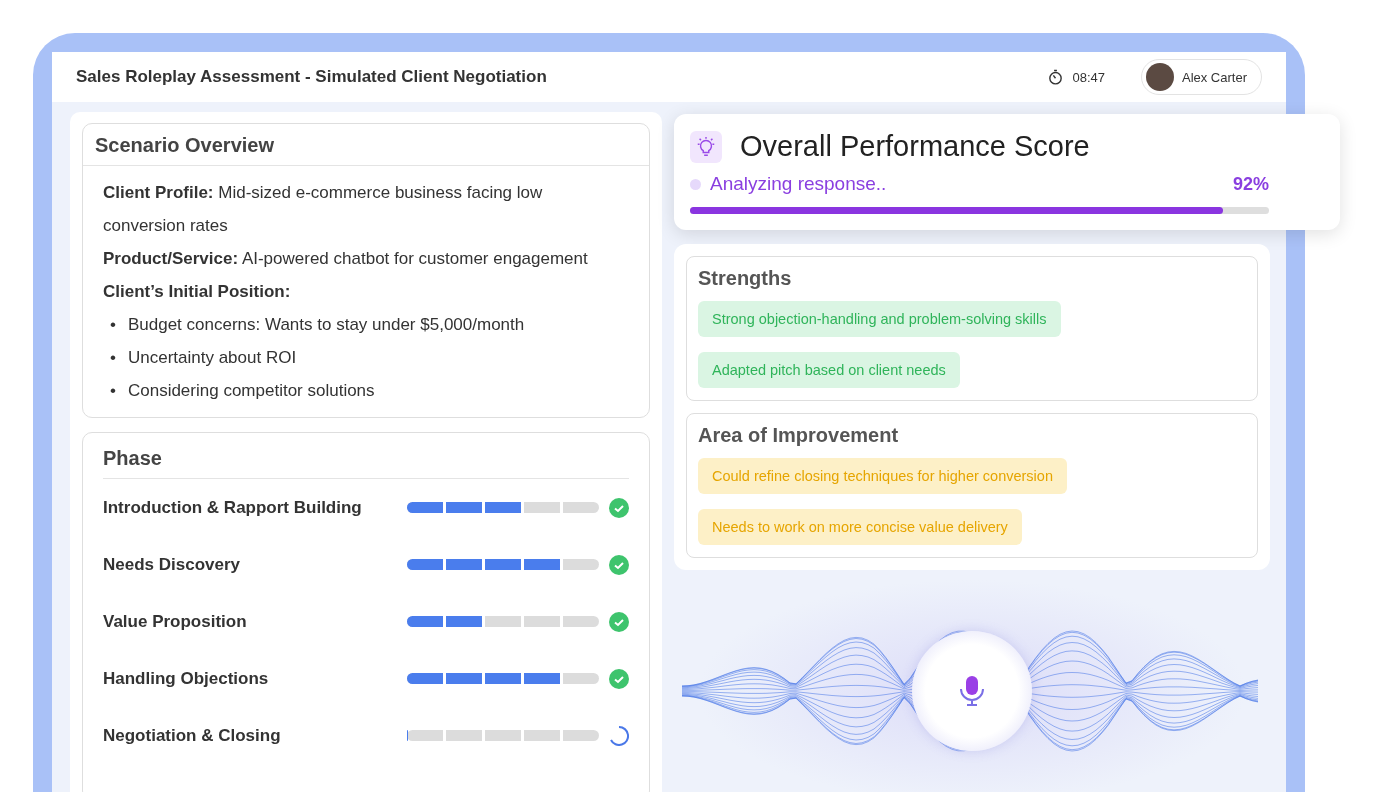 This screenshot has width=1400, height=792. What do you see at coordinates (972, 691) in the screenshot?
I see `microphone-icon` at bounding box center [972, 691].